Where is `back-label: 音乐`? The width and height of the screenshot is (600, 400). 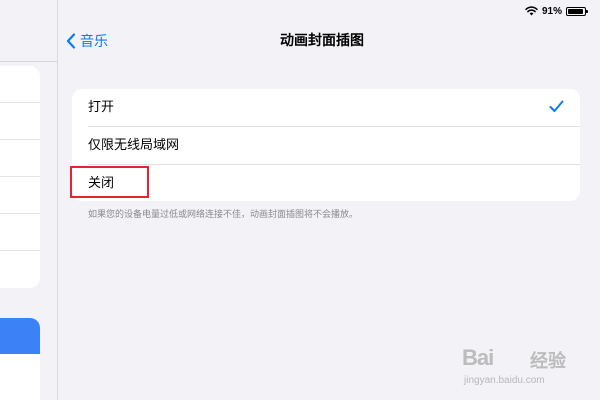
back-label: 音乐 is located at coordinates (94, 42).